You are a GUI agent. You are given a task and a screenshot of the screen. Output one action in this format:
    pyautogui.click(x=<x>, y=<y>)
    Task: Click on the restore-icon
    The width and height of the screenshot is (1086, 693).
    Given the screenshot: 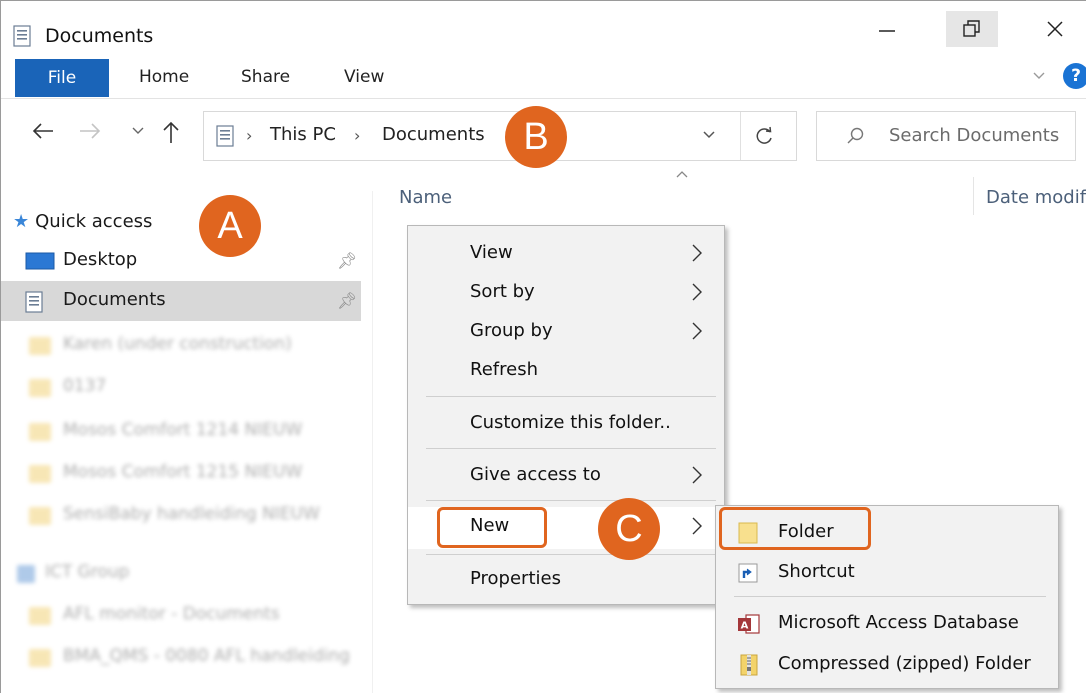 What is the action you would take?
    pyautogui.click(x=971, y=28)
    